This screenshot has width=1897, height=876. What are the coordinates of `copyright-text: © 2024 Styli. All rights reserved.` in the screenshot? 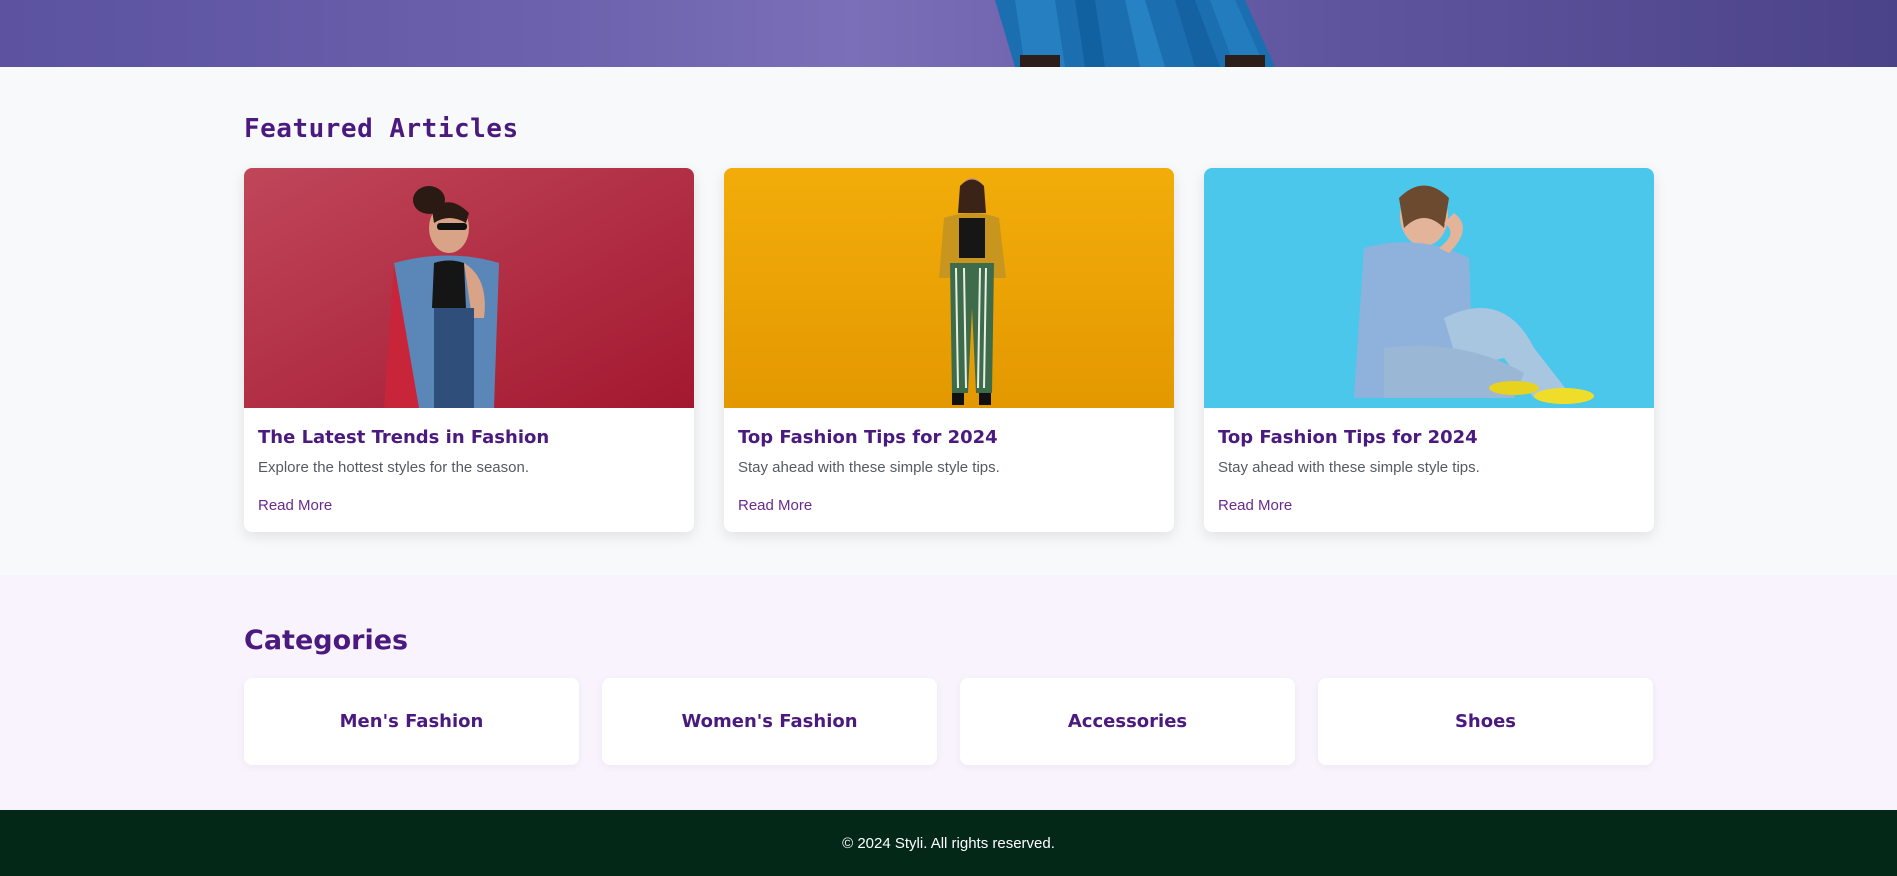 It's located at (948, 843).